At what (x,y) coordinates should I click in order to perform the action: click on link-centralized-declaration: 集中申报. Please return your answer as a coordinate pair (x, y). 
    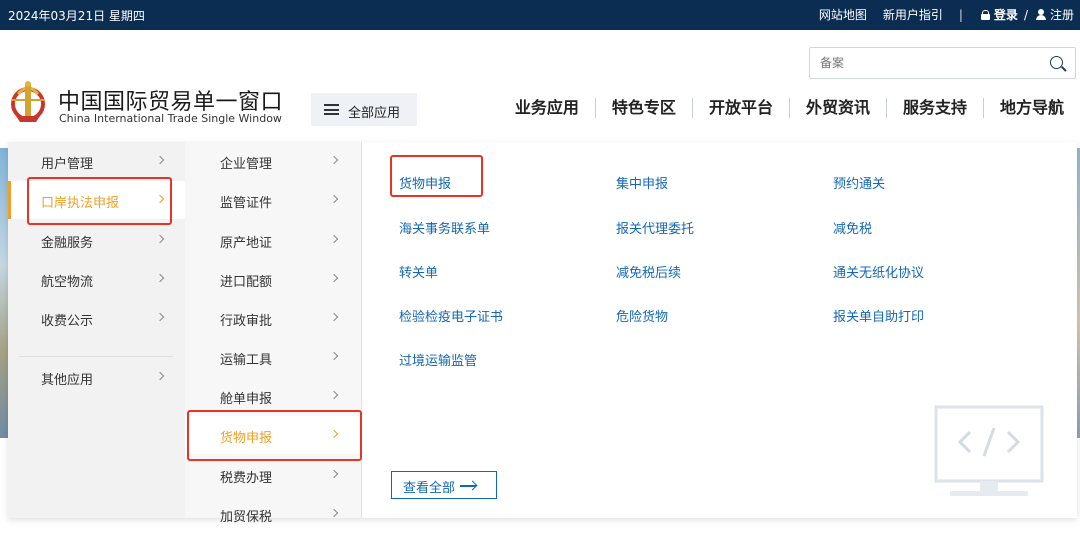
    Looking at the image, I should click on (642, 182).